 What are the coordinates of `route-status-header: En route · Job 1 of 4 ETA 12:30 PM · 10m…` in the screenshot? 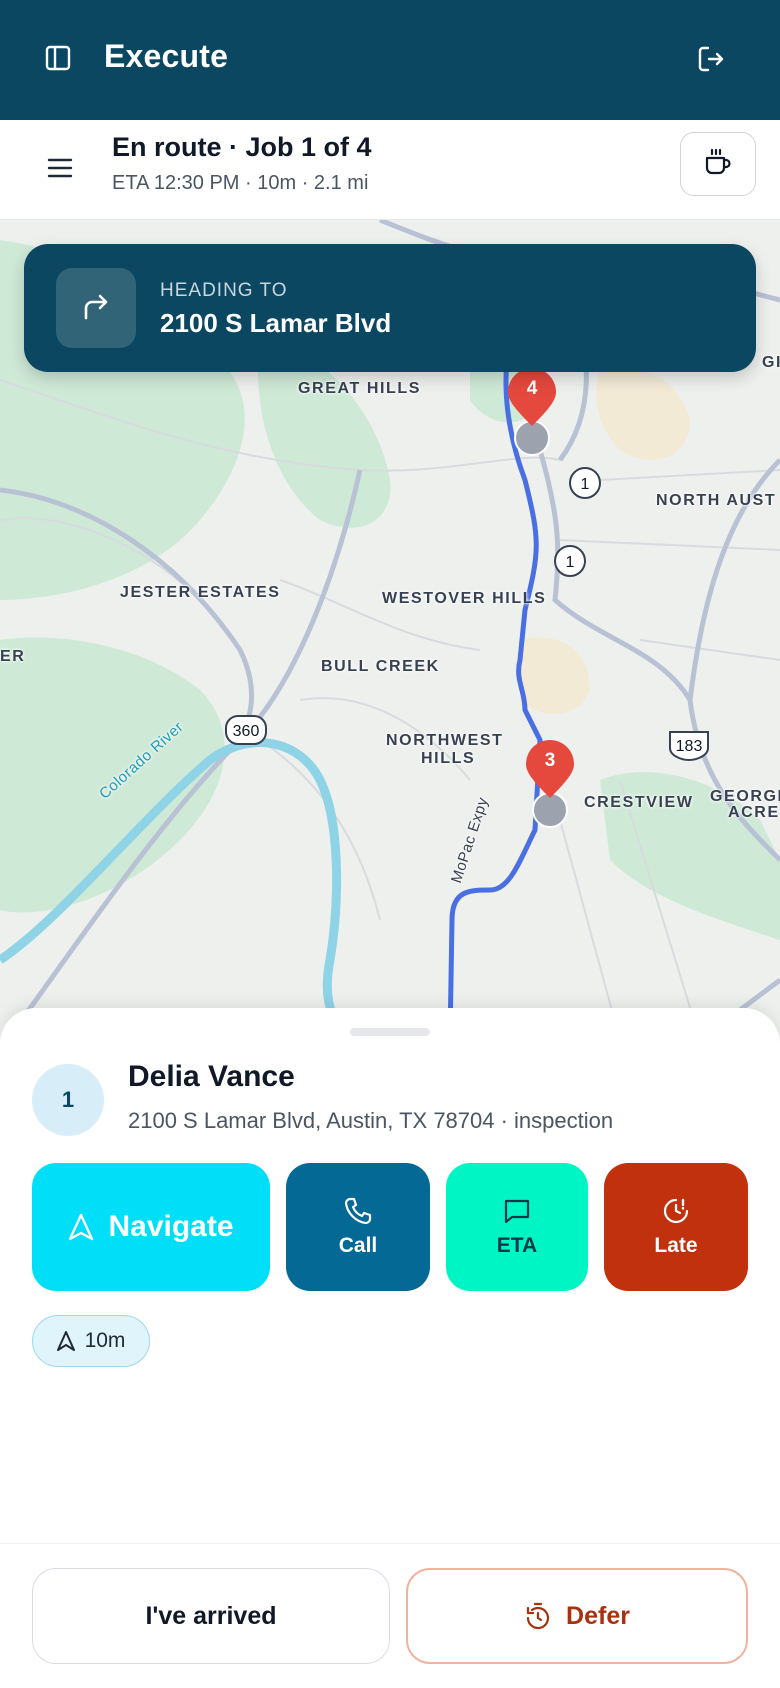 It's located at (390, 170).